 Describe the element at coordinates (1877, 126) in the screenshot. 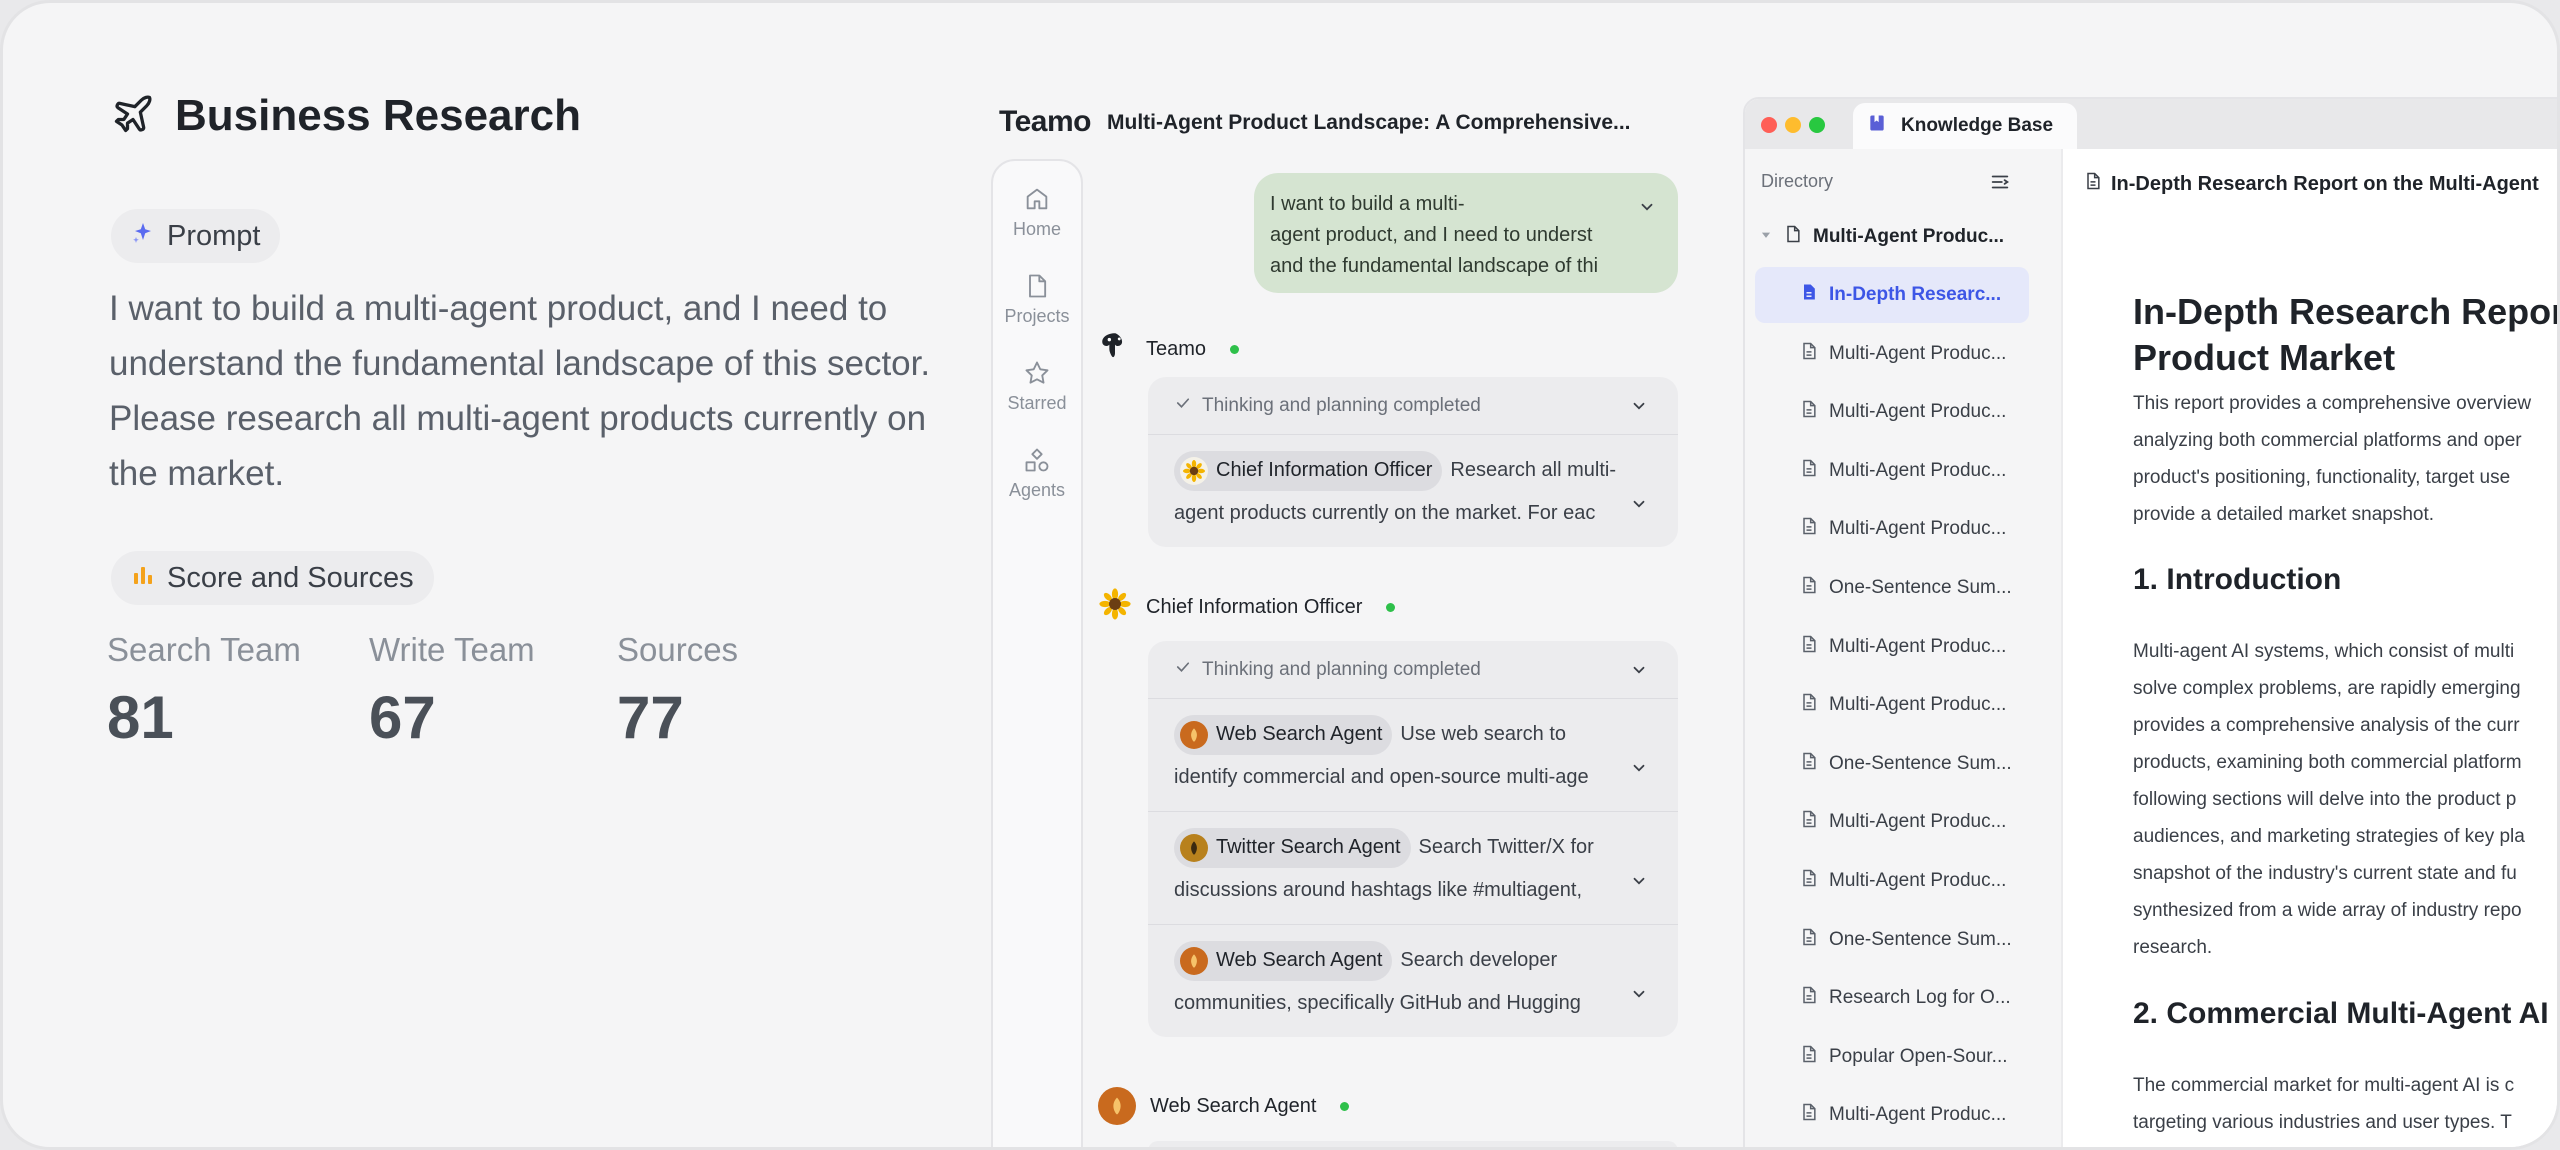

I see `book-icon` at that location.